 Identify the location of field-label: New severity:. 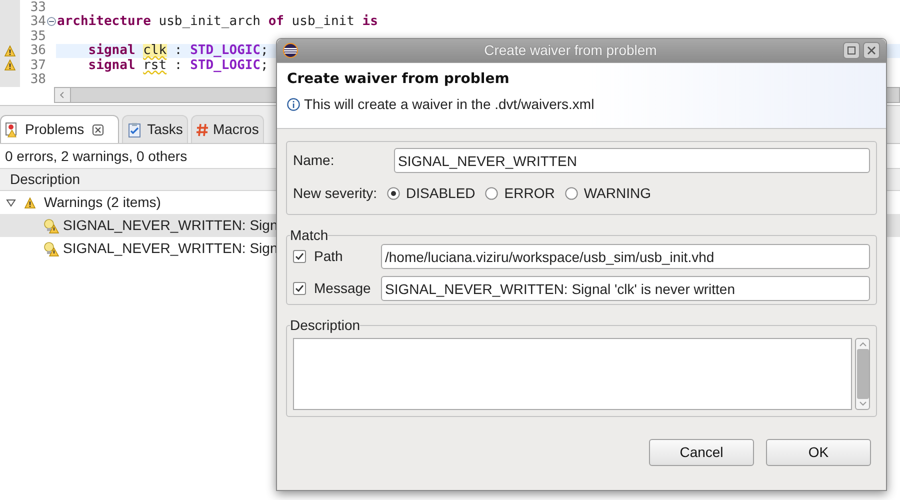
(335, 193).